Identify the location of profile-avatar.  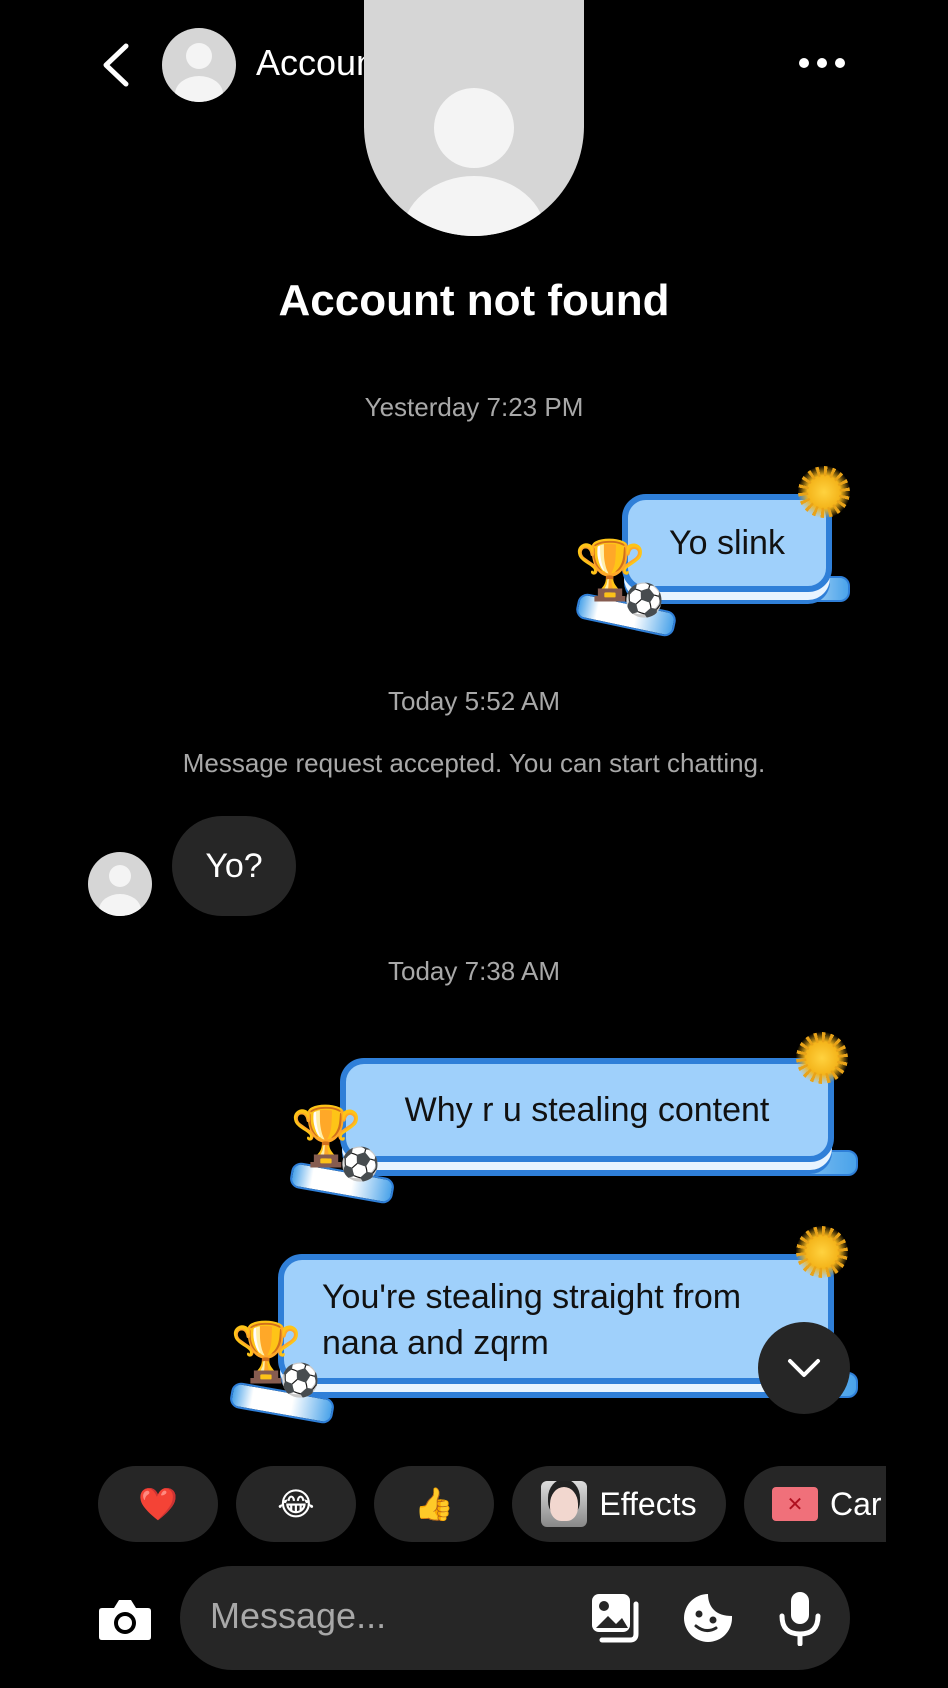
(474, 118).